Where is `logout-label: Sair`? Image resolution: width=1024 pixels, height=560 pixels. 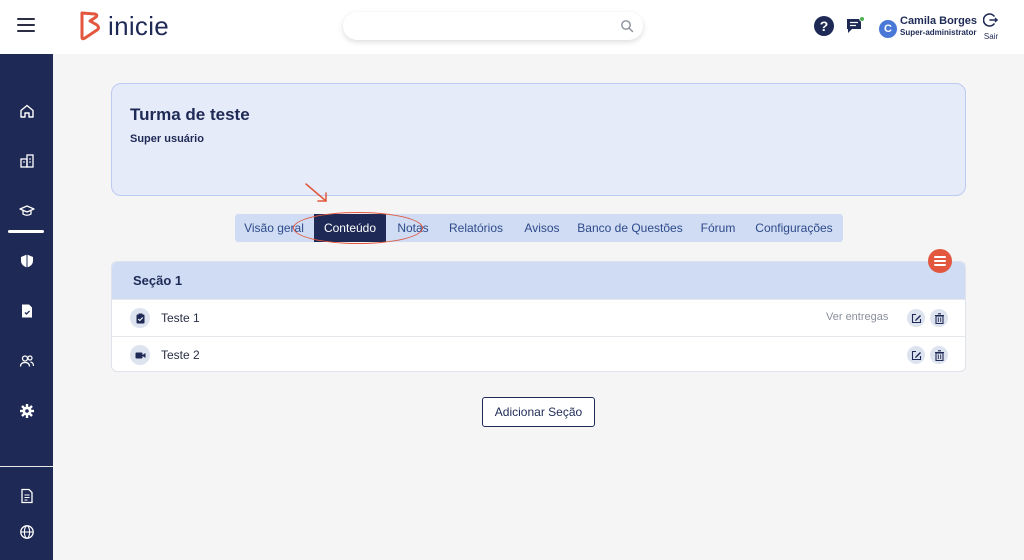
logout-label: Sair is located at coordinates (991, 36).